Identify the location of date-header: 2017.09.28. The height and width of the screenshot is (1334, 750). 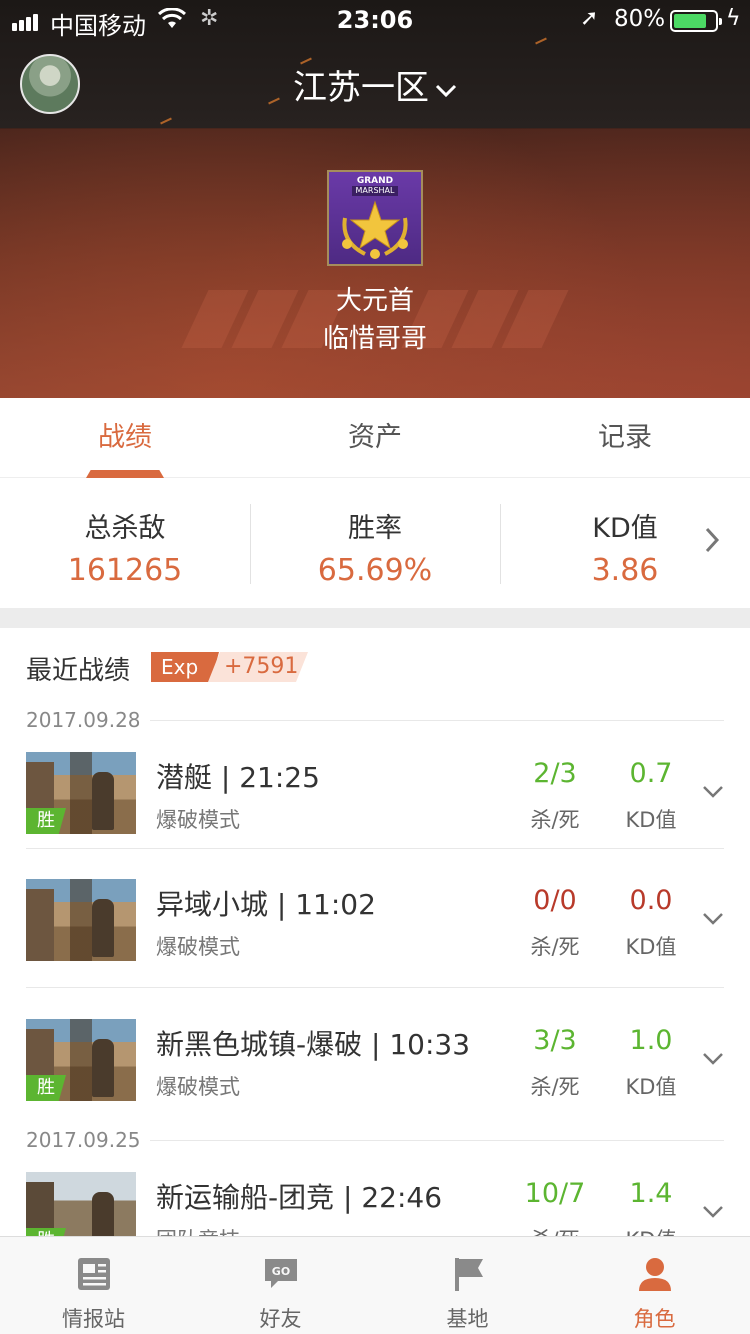
(83, 720).